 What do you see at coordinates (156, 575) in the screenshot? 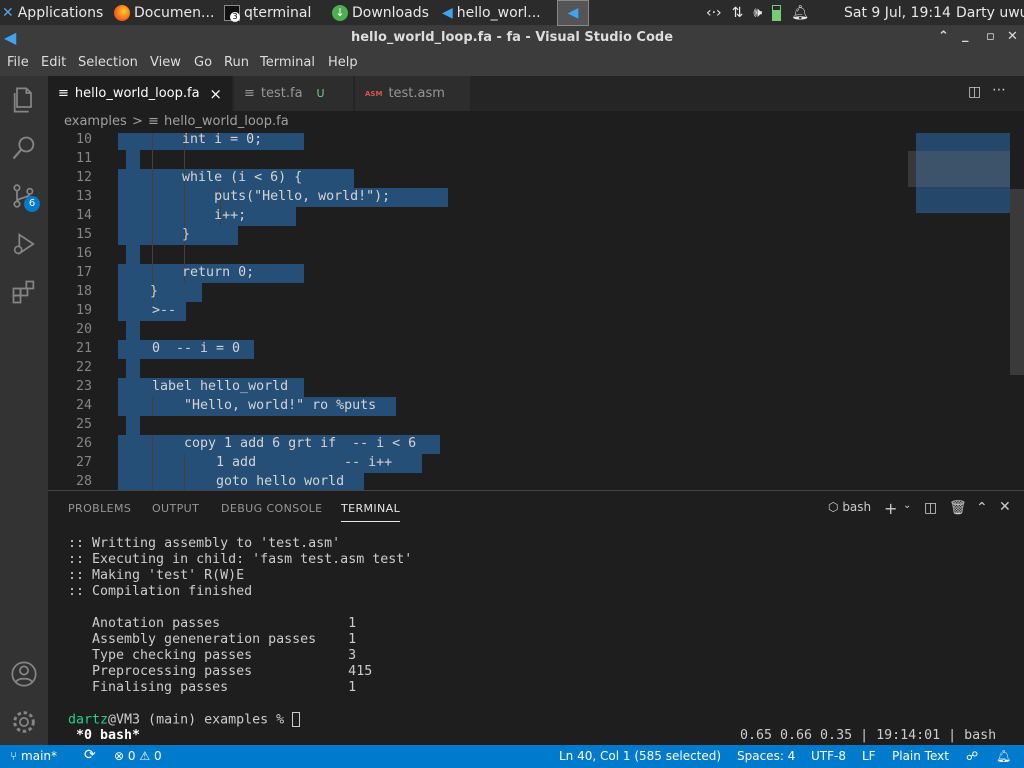
I see `terminal-line: :: Making 'test' R(W)E` at bounding box center [156, 575].